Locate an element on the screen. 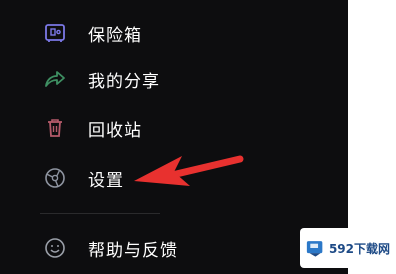 The height and width of the screenshot is (274, 396). menu-item-label: 我的分享 is located at coordinates (124, 81).